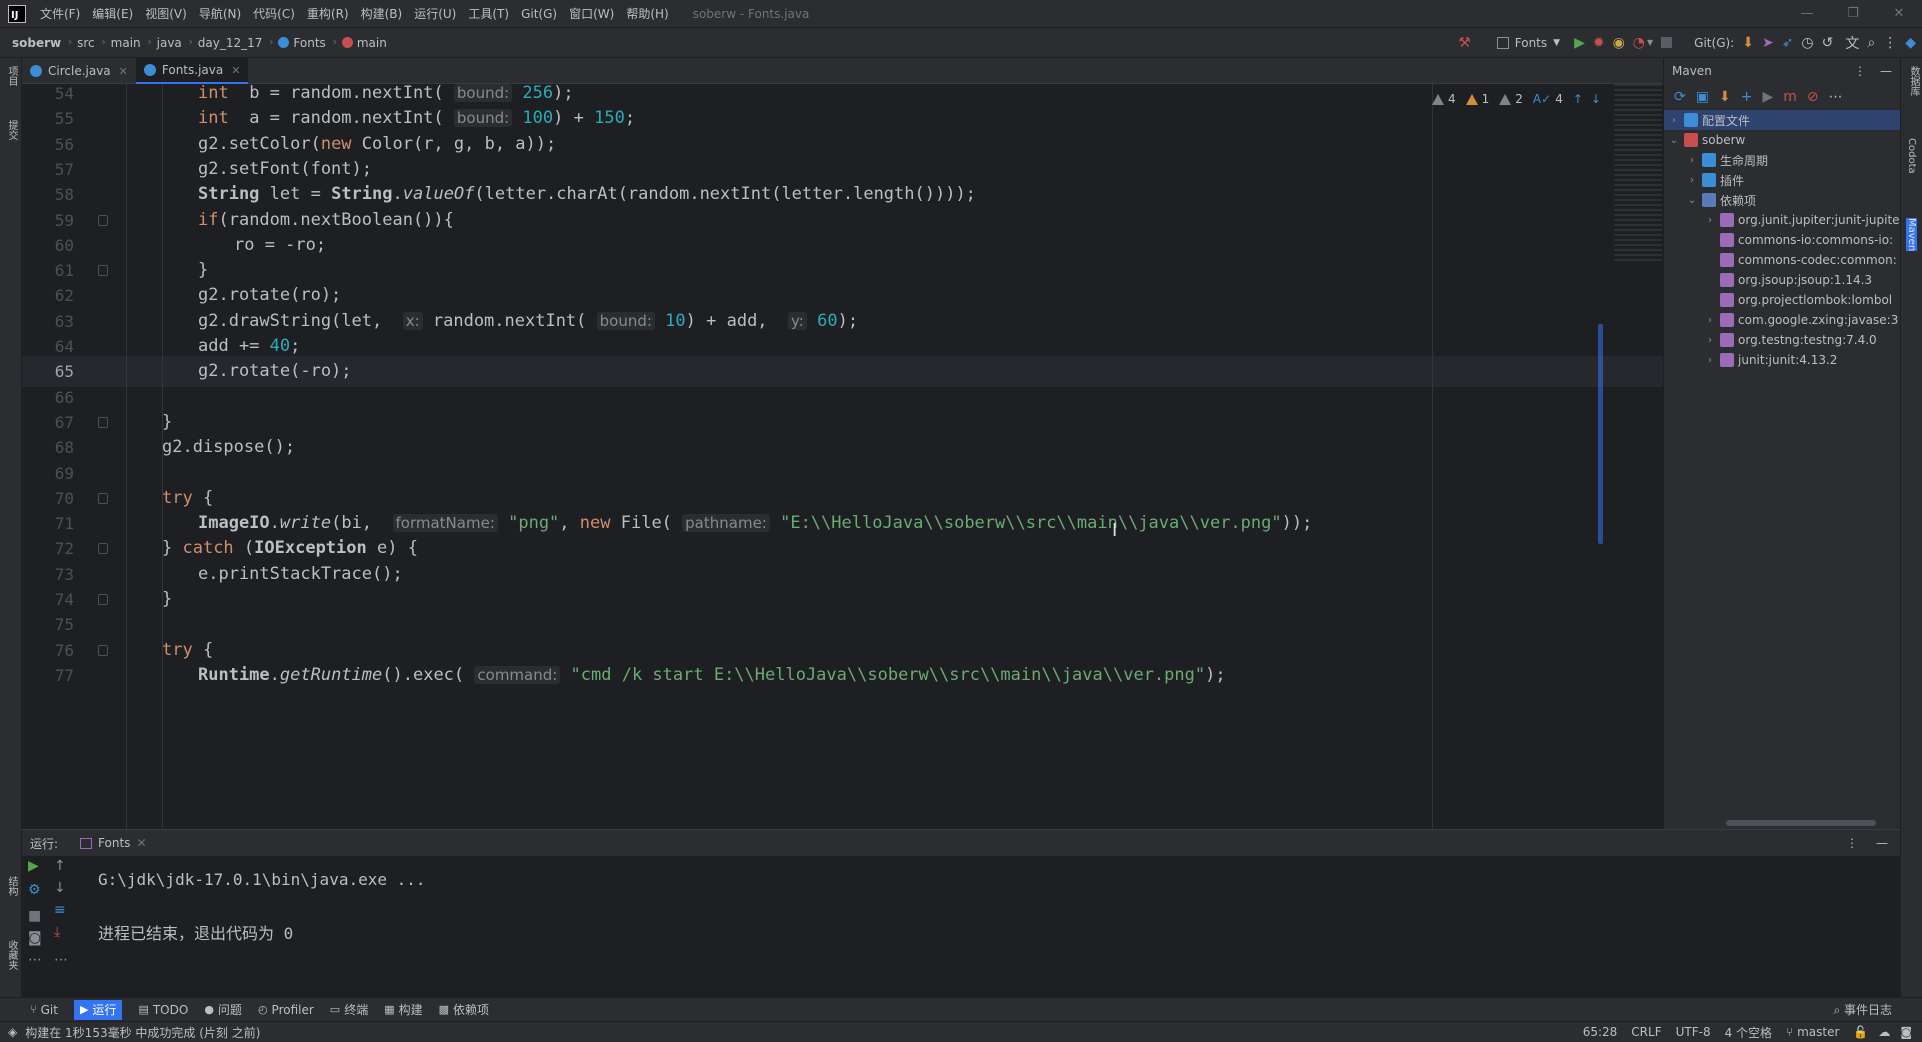  I want to click on project-tool-button: 项目, so click(11, 76).